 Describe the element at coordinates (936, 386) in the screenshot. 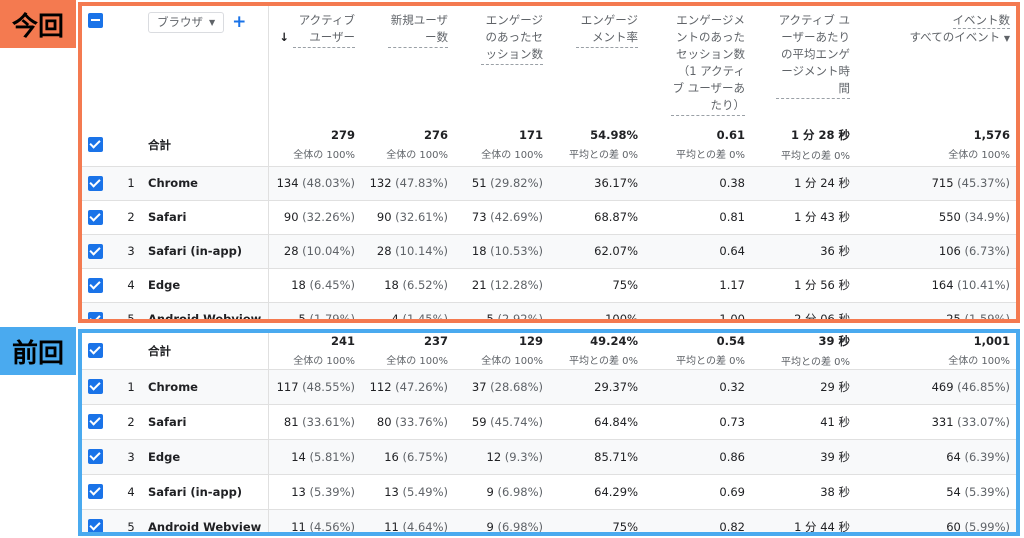

I see `metric-cell: 469 (46.85%)` at that location.